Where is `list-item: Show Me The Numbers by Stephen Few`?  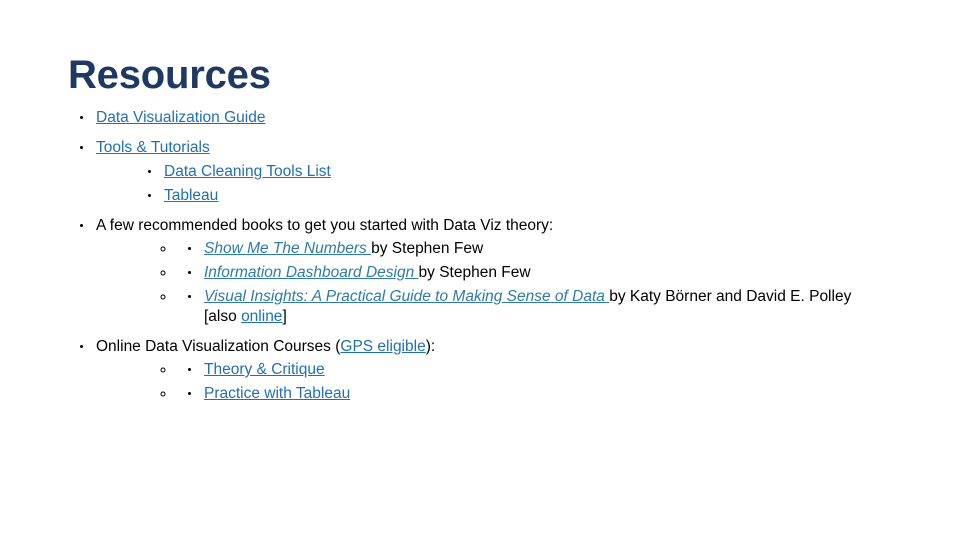 list-item: Show Me The Numbers by Stephen Few is located at coordinates (547, 249).